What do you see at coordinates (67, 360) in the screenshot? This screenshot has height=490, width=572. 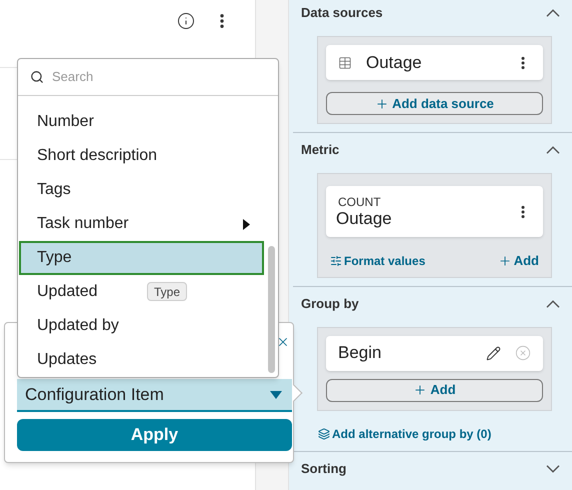 I see `menu-item: Updates` at bounding box center [67, 360].